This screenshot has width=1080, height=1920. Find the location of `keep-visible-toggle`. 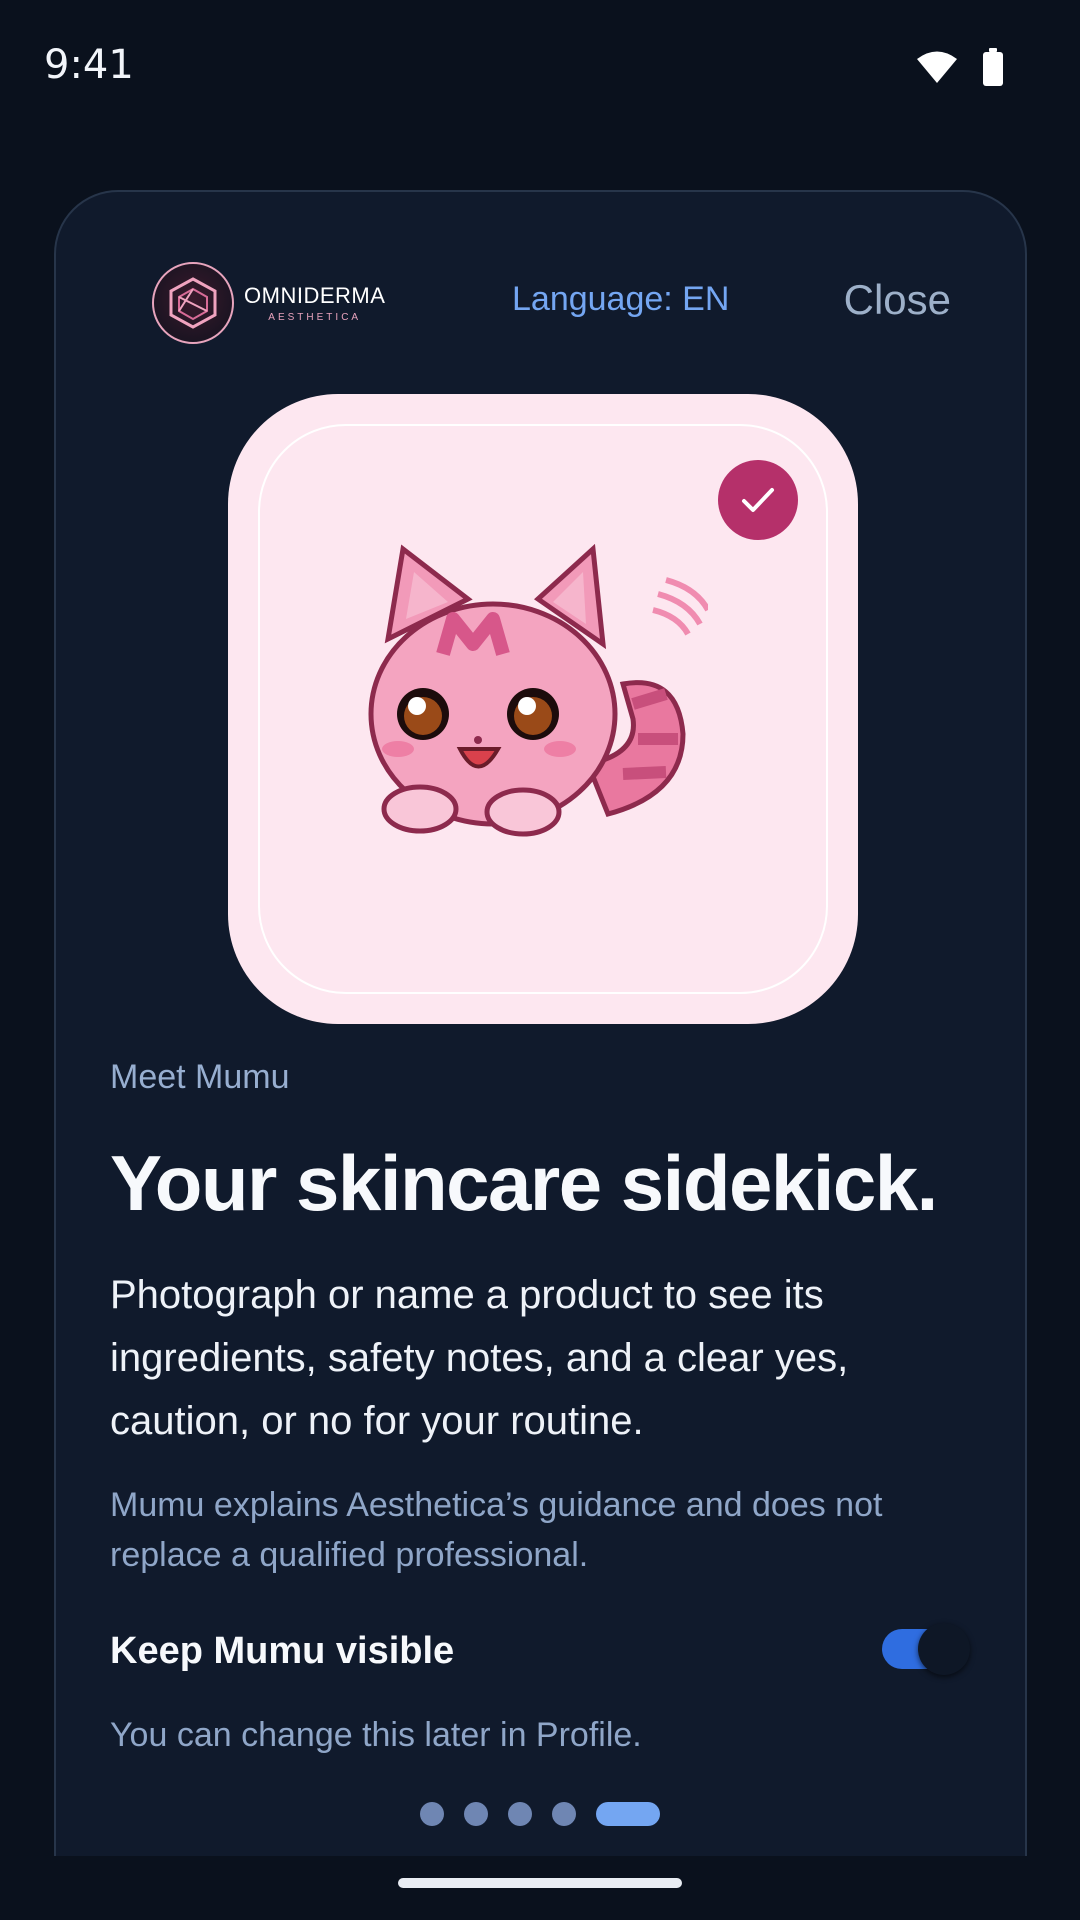

keep-visible-toggle is located at coordinates (926, 1649).